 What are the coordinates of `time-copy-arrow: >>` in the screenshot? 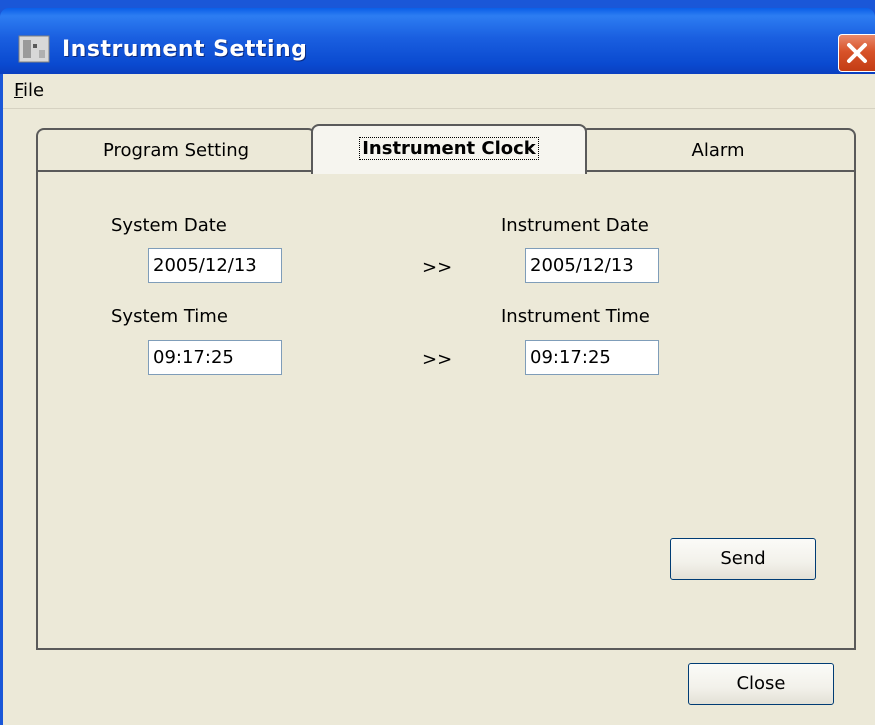 It's located at (437, 359).